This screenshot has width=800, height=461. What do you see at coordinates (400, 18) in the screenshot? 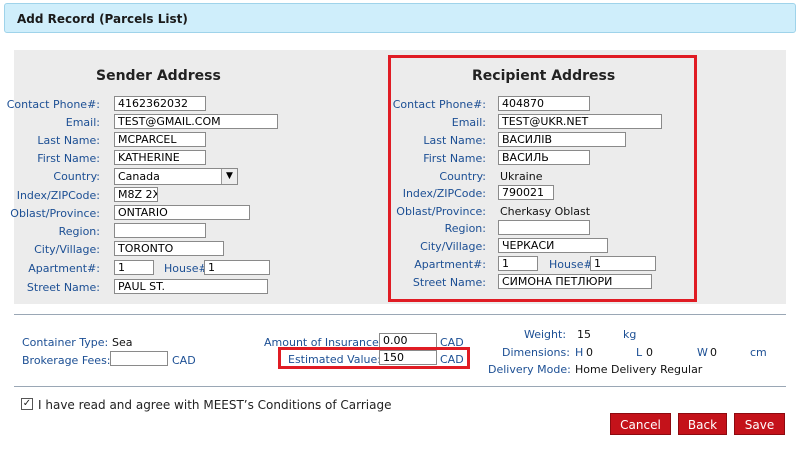
I see `dialog-title-bar: Add Record (Parcels List)` at bounding box center [400, 18].